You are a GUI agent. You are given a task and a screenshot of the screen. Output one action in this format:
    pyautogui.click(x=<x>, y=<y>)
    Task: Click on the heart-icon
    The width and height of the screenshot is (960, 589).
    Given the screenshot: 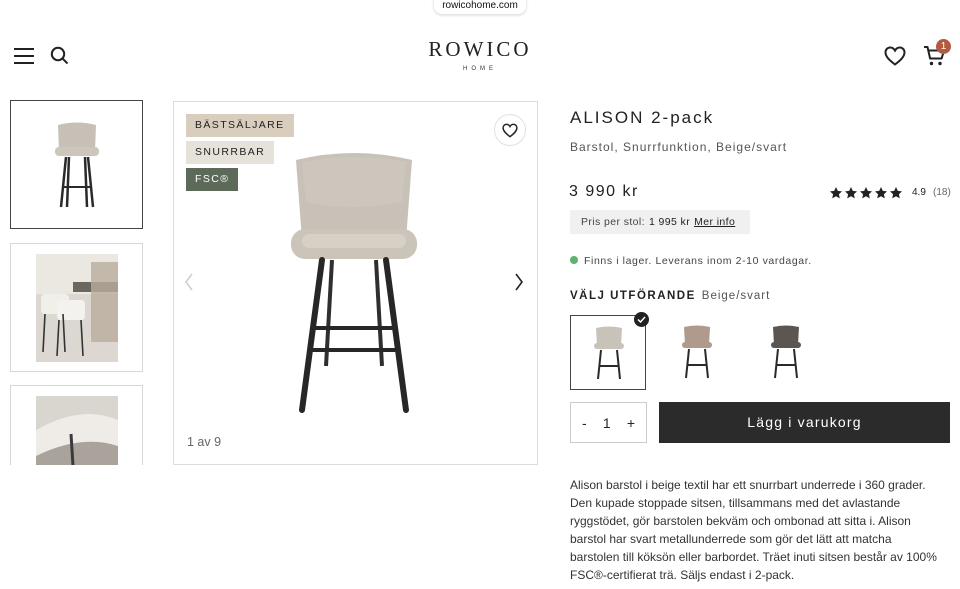 What is the action you would take?
    pyautogui.click(x=510, y=130)
    